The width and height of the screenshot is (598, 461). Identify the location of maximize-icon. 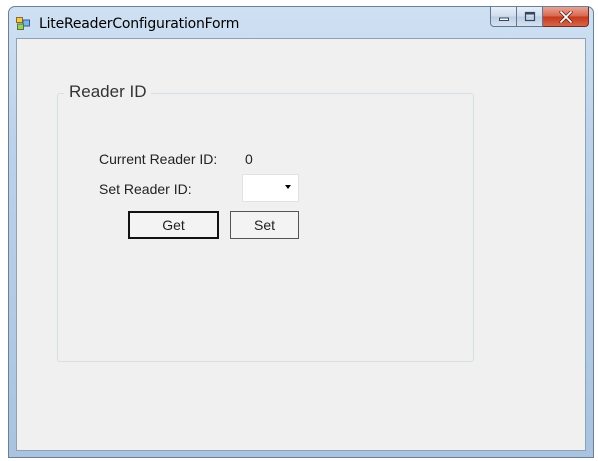
(529, 16).